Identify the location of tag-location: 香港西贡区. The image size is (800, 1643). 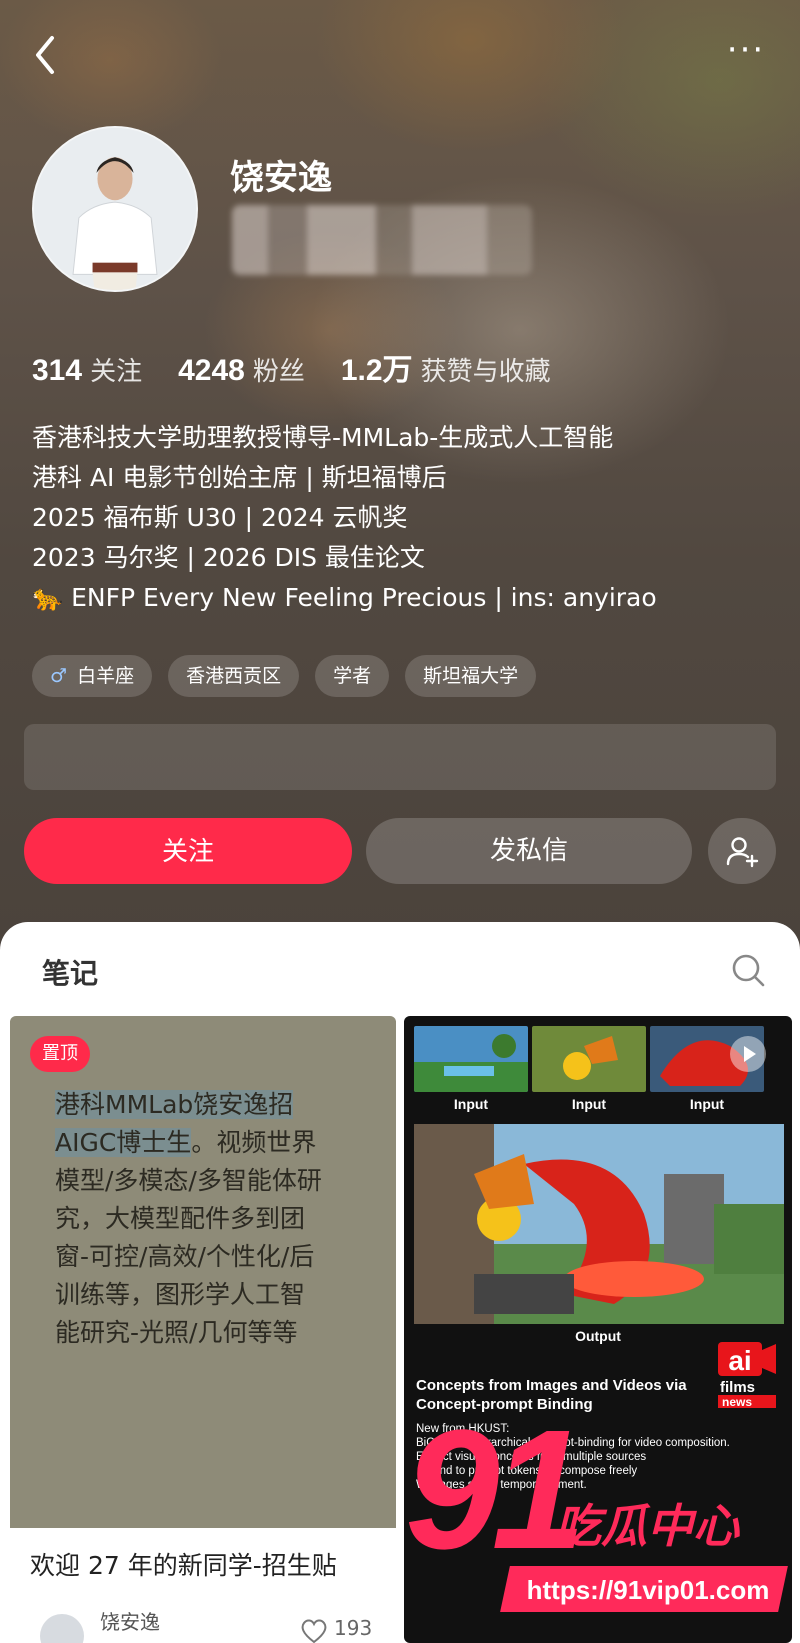
(234, 676).